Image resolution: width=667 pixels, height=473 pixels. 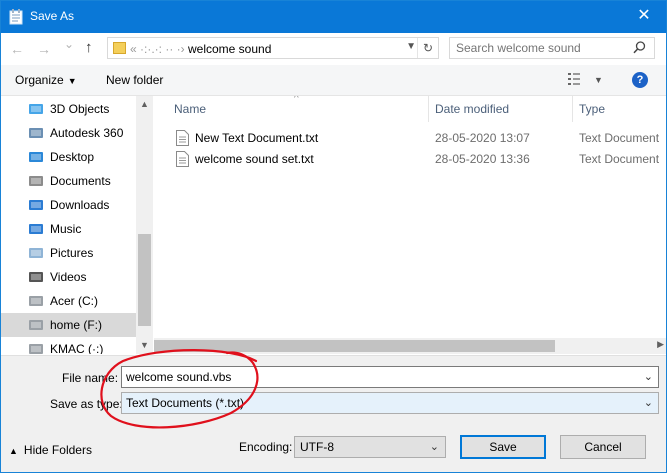 I want to click on encoding-select: UTF-8 ⌄, so click(x=370, y=447).